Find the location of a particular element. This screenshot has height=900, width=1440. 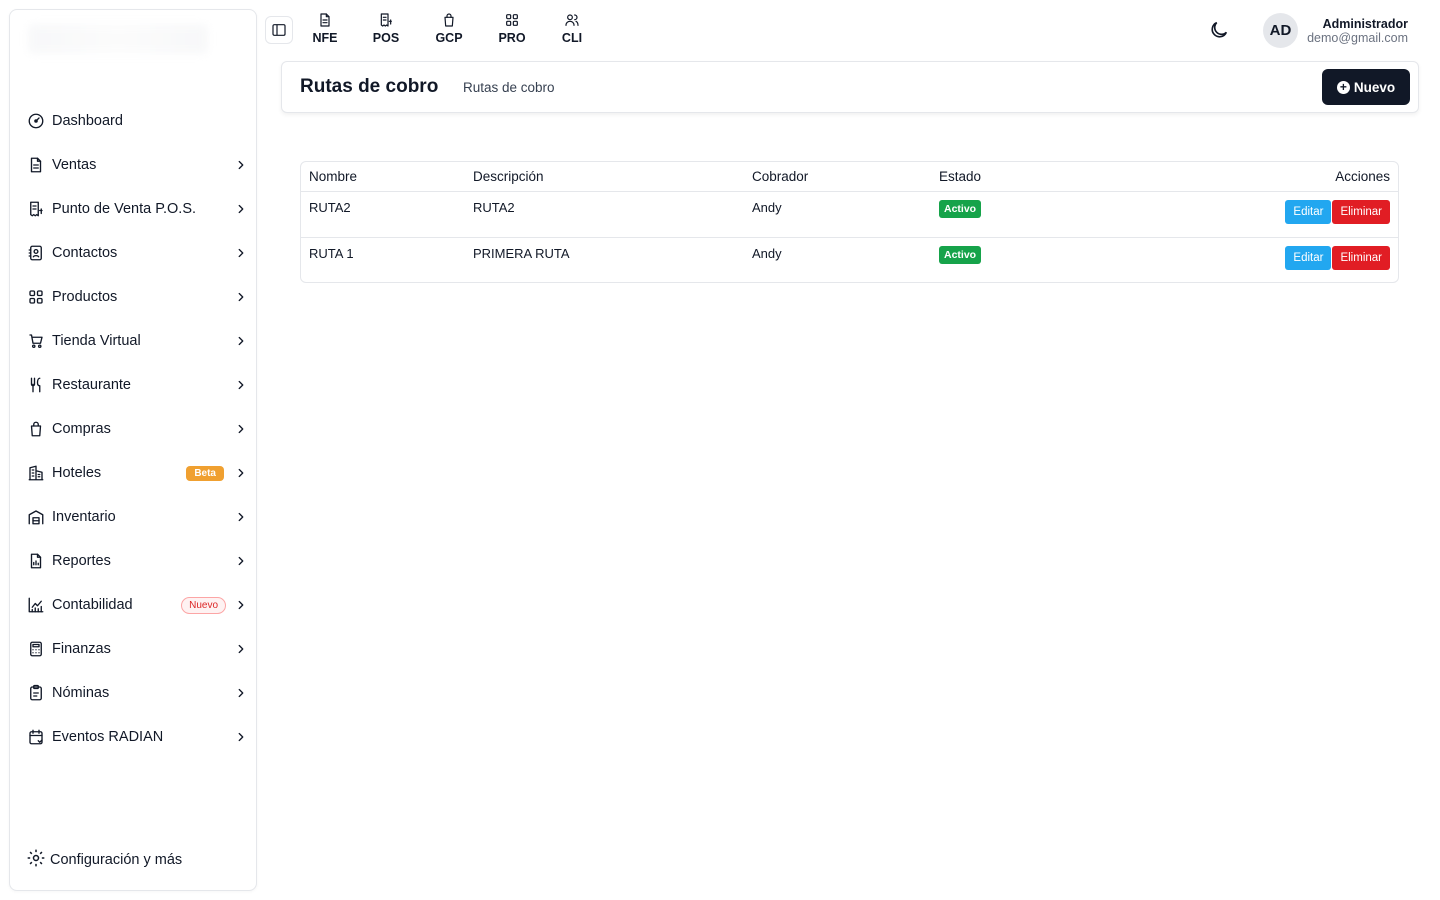

sidebar-item-label: Contabilidad is located at coordinates (92, 605).